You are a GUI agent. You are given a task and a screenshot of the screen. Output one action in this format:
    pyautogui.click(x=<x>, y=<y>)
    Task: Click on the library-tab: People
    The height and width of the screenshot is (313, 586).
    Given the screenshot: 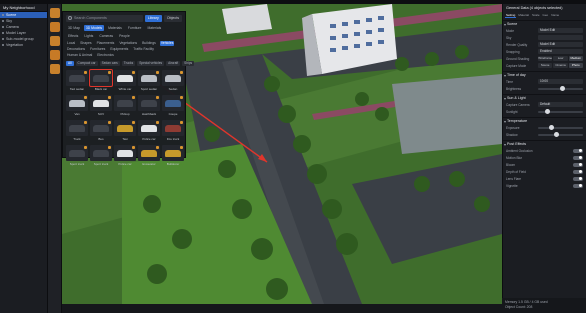 What is the action you would take?
    pyautogui.click(x=124, y=36)
    